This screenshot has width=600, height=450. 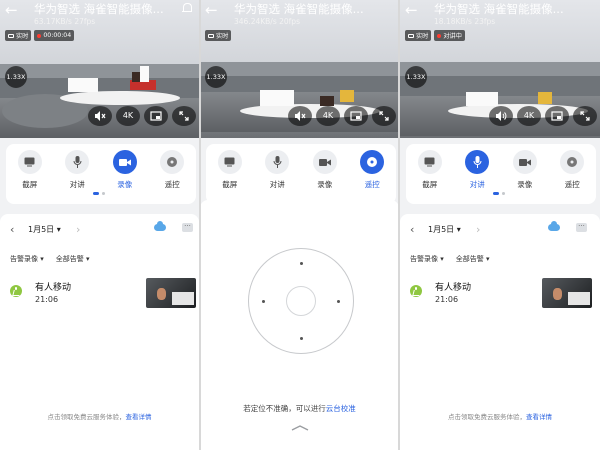 I want to click on notification-bell-icon, so click(x=187, y=8).